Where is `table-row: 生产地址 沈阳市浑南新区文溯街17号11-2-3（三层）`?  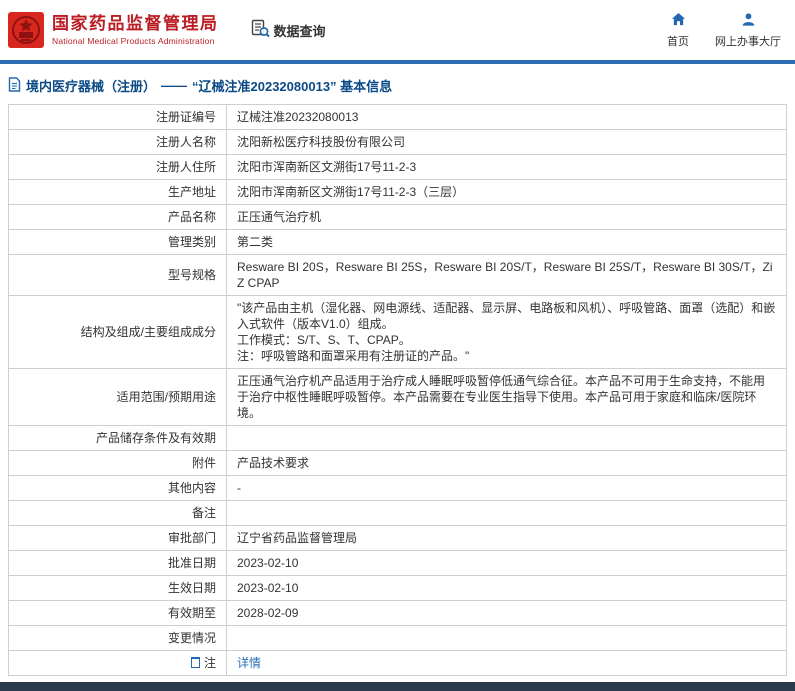 table-row: 生产地址 沈阳市浑南新区文溯街17号11-2-3（三层） is located at coordinates (397, 192).